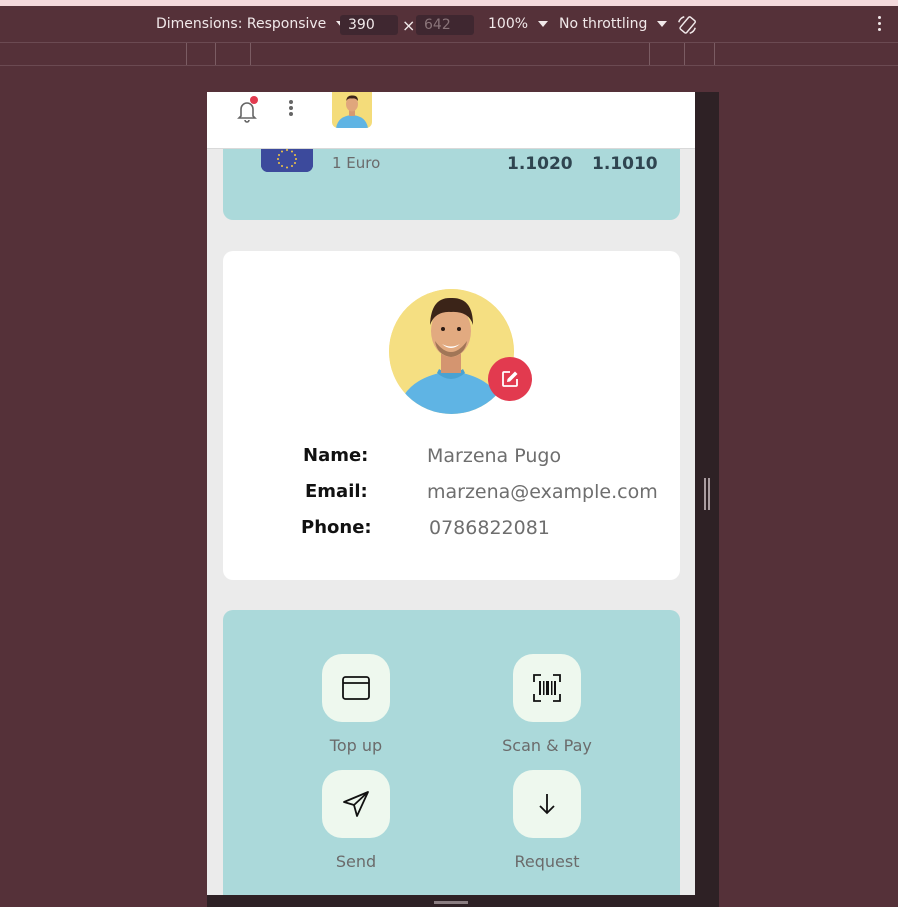  I want to click on resize-handle, so click(707, 494).